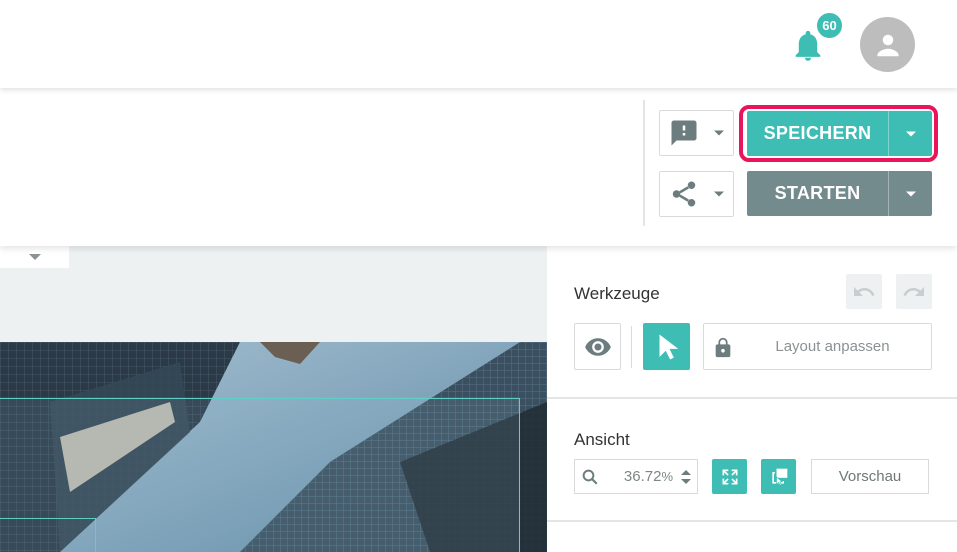 The width and height of the screenshot is (957, 552). I want to click on fit-to-screen-button, so click(729, 476).